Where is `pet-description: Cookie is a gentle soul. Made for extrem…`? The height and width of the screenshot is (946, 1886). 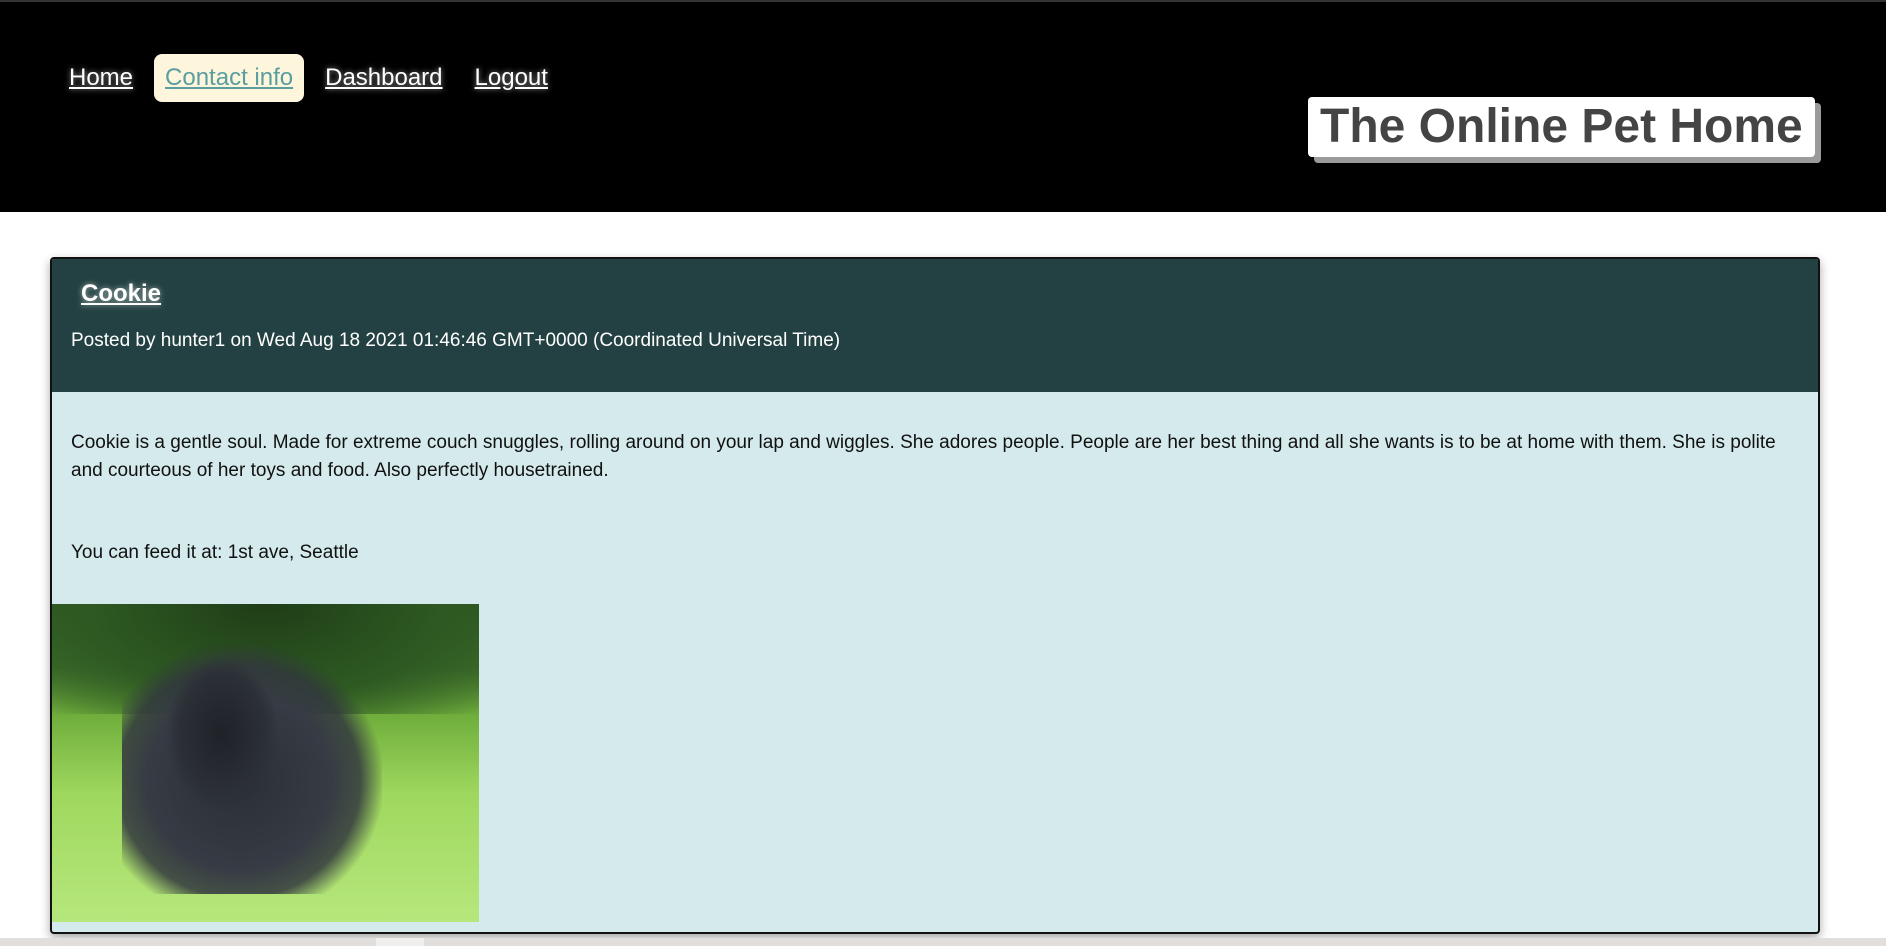 pet-description: Cookie is a gentle soul. Made for extrem… is located at coordinates (923, 456).